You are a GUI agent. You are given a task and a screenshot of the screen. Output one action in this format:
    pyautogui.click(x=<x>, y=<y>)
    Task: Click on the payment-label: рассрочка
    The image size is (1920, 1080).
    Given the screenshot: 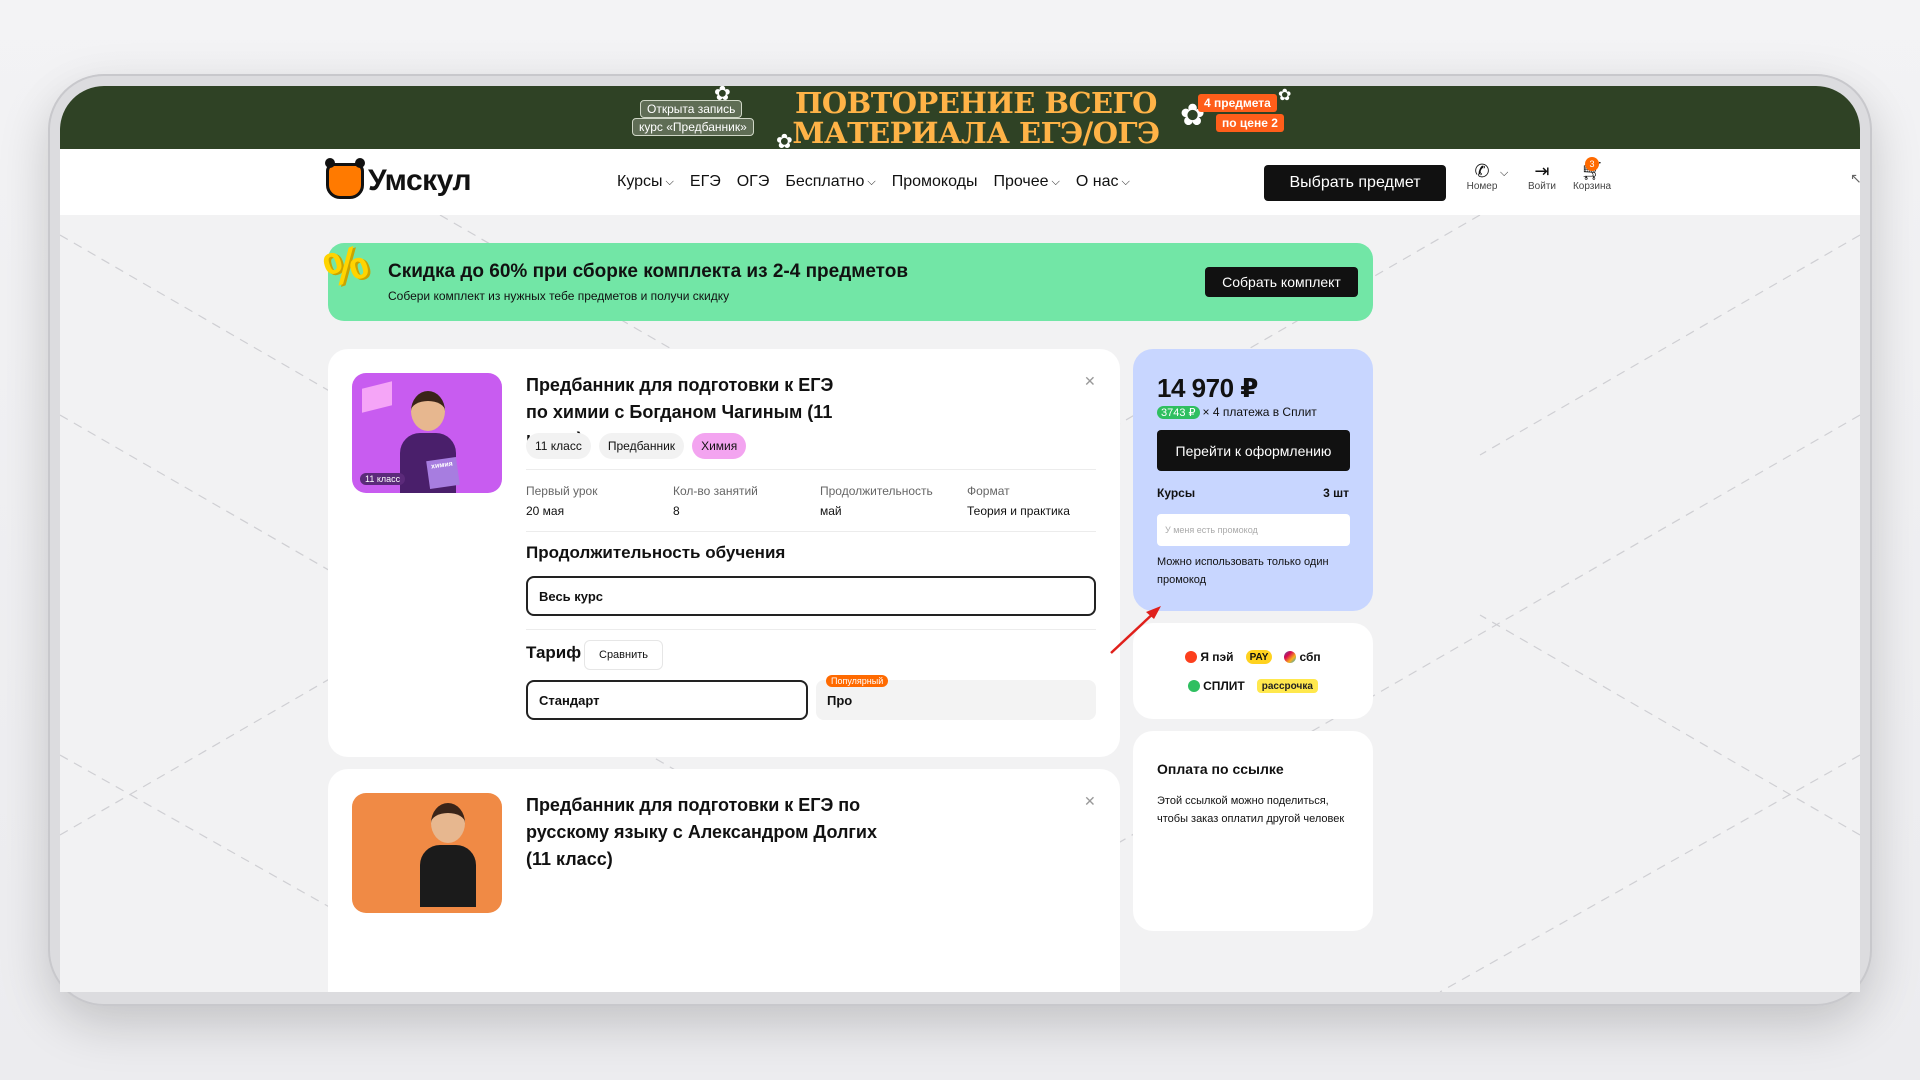 What is the action you would take?
    pyautogui.click(x=1287, y=686)
    